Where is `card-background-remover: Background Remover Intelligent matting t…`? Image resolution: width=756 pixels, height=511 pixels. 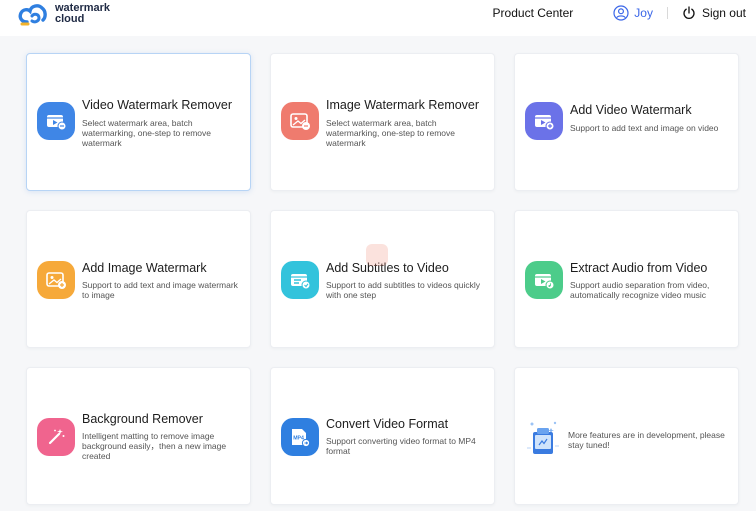 card-background-remover: Background Remover Intelligent matting t… is located at coordinates (138, 436).